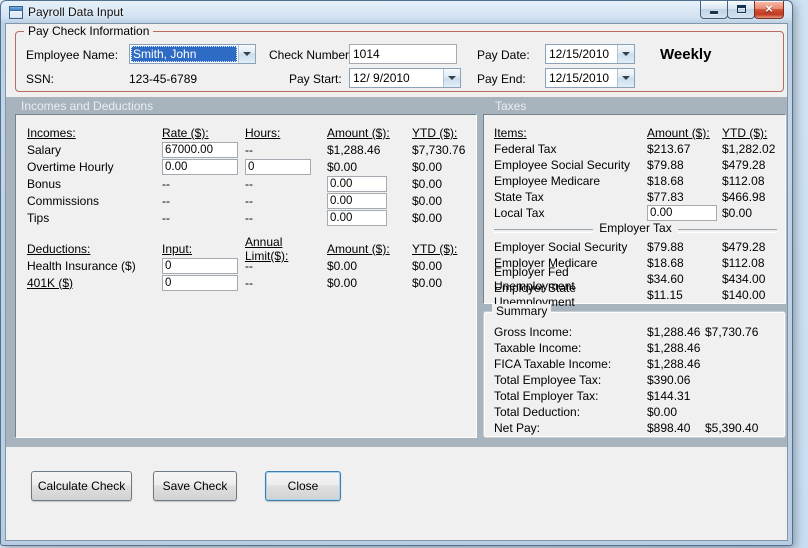 Image resolution: width=808 pixels, height=548 pixels. I want to click on employee-medicare-ytd: $112.08, so click(743, 181).